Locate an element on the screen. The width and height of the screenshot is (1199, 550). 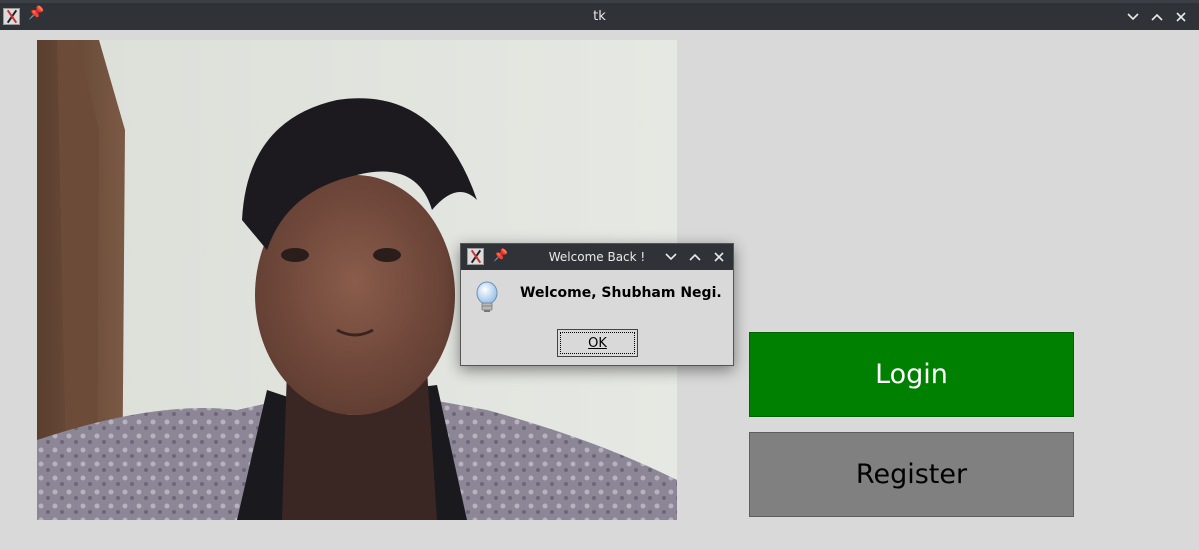
close-button is located at coordinates (1181, 16).